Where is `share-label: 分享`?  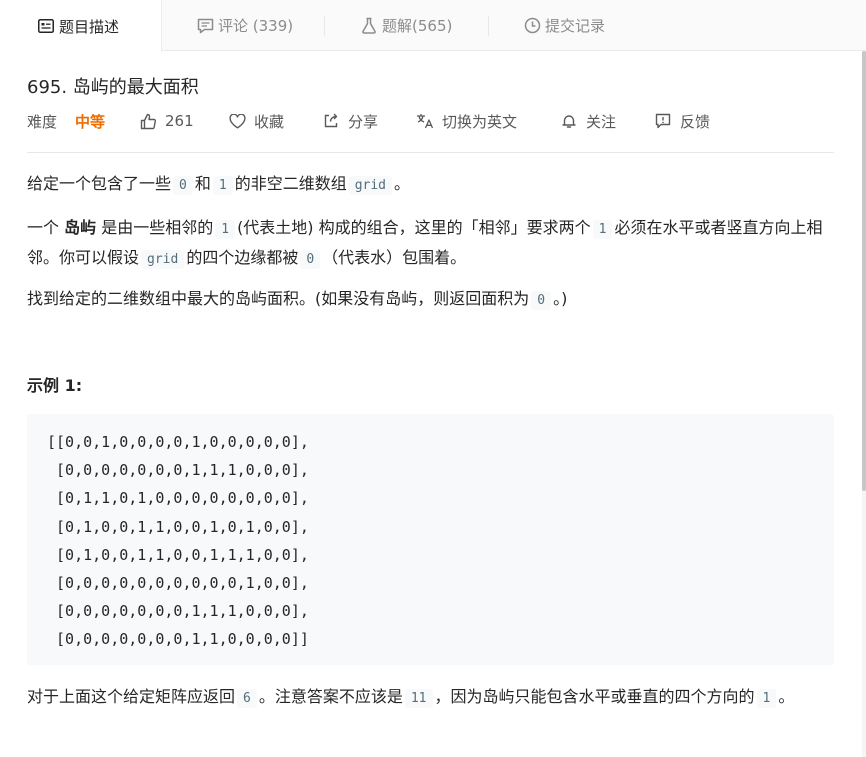 share-label: 分享 is located at coordinates (363, 121).